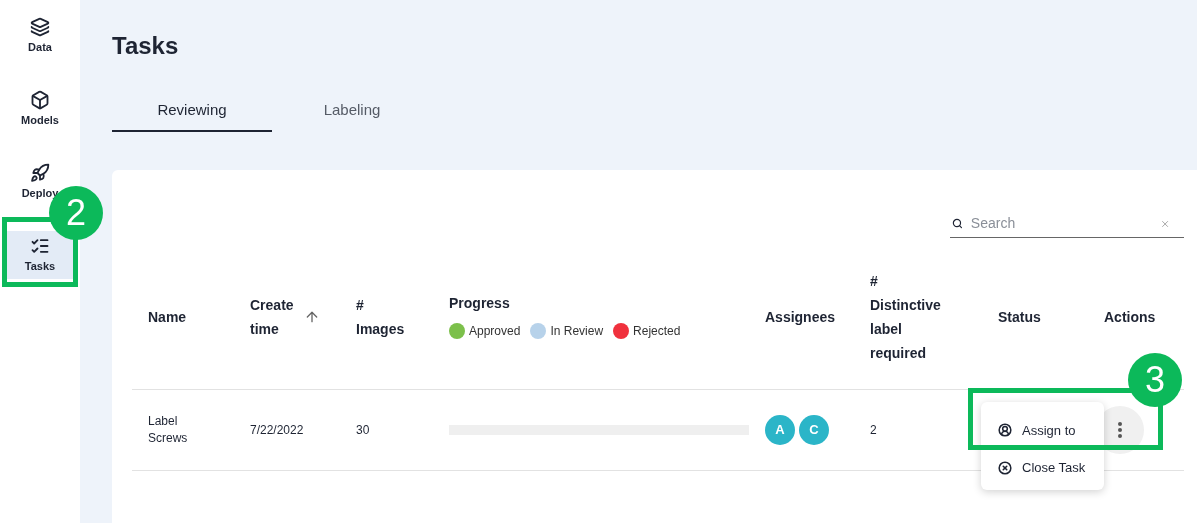 Image resolution: width=1197 pixels, height=523 pixels. I want to click on sidebar-item: Data, so click(40, 36).